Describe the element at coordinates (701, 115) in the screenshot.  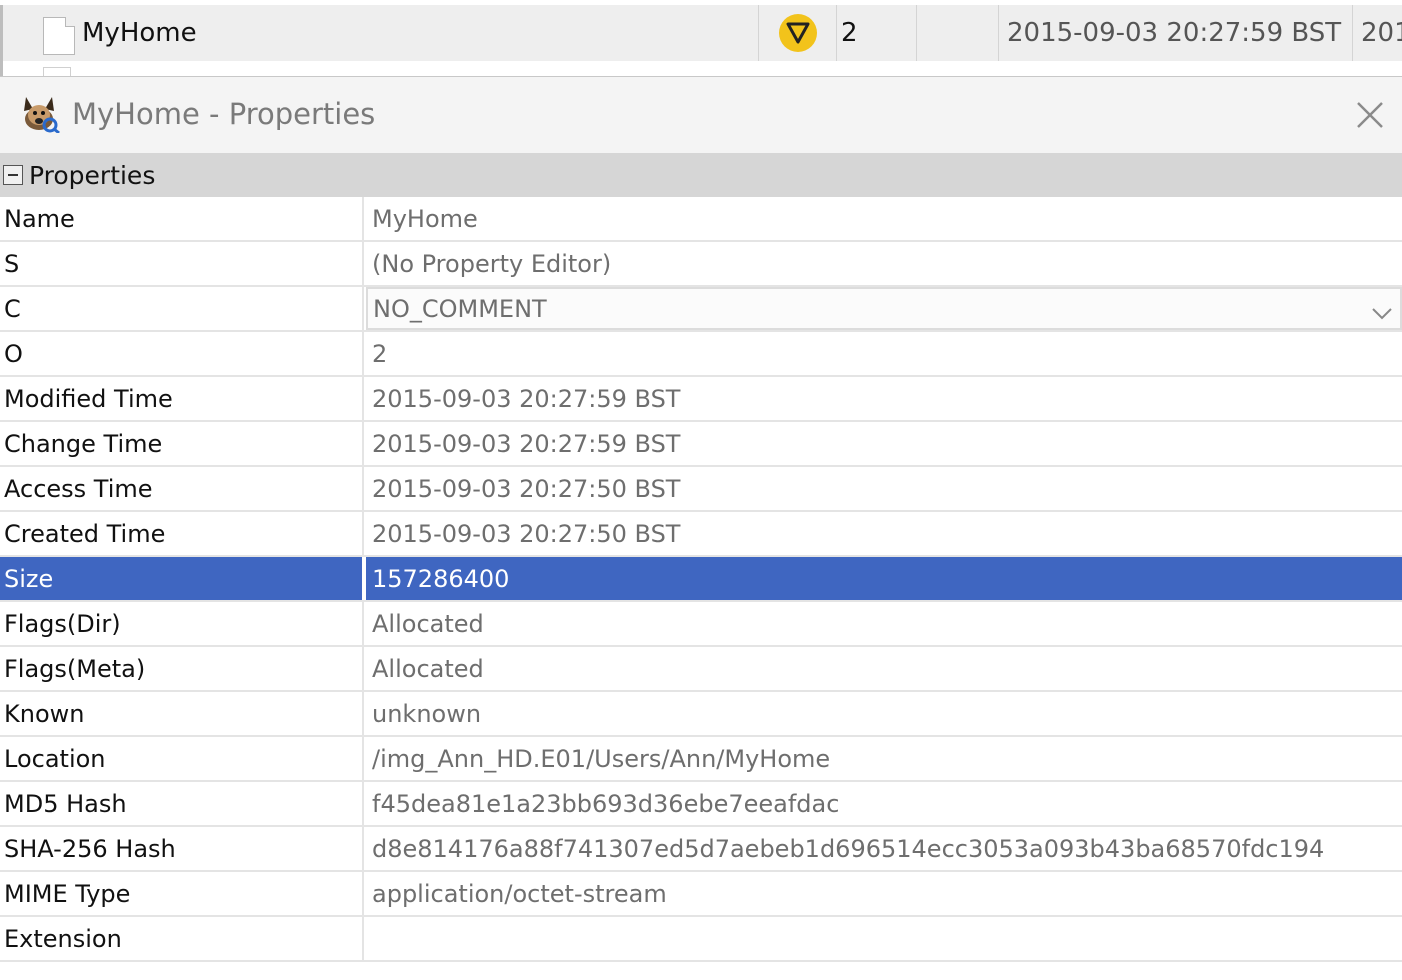
I see `title-bar: MyHome - Properties` at that location.